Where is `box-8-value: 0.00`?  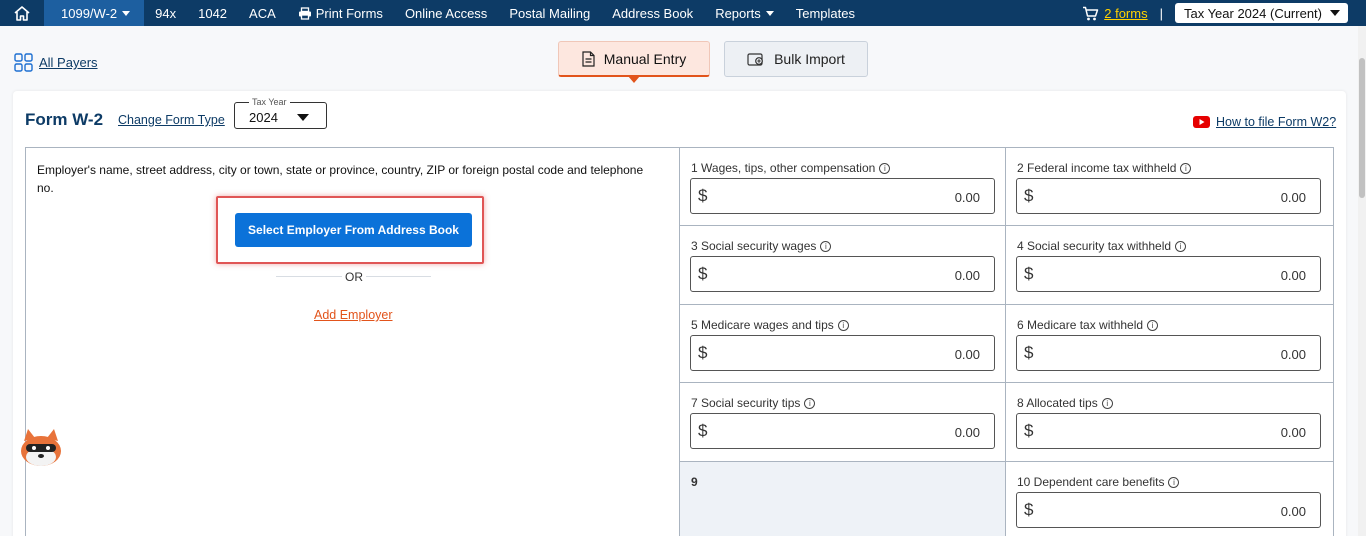 box-8-value: 0.00 is located at coordinates (1293, 432).